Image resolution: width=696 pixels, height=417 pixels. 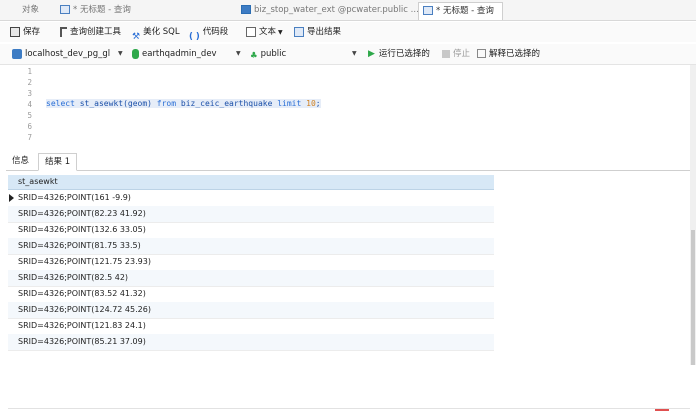 I want to click on text-button: 文本 ▼, so click(x=264, y=32).